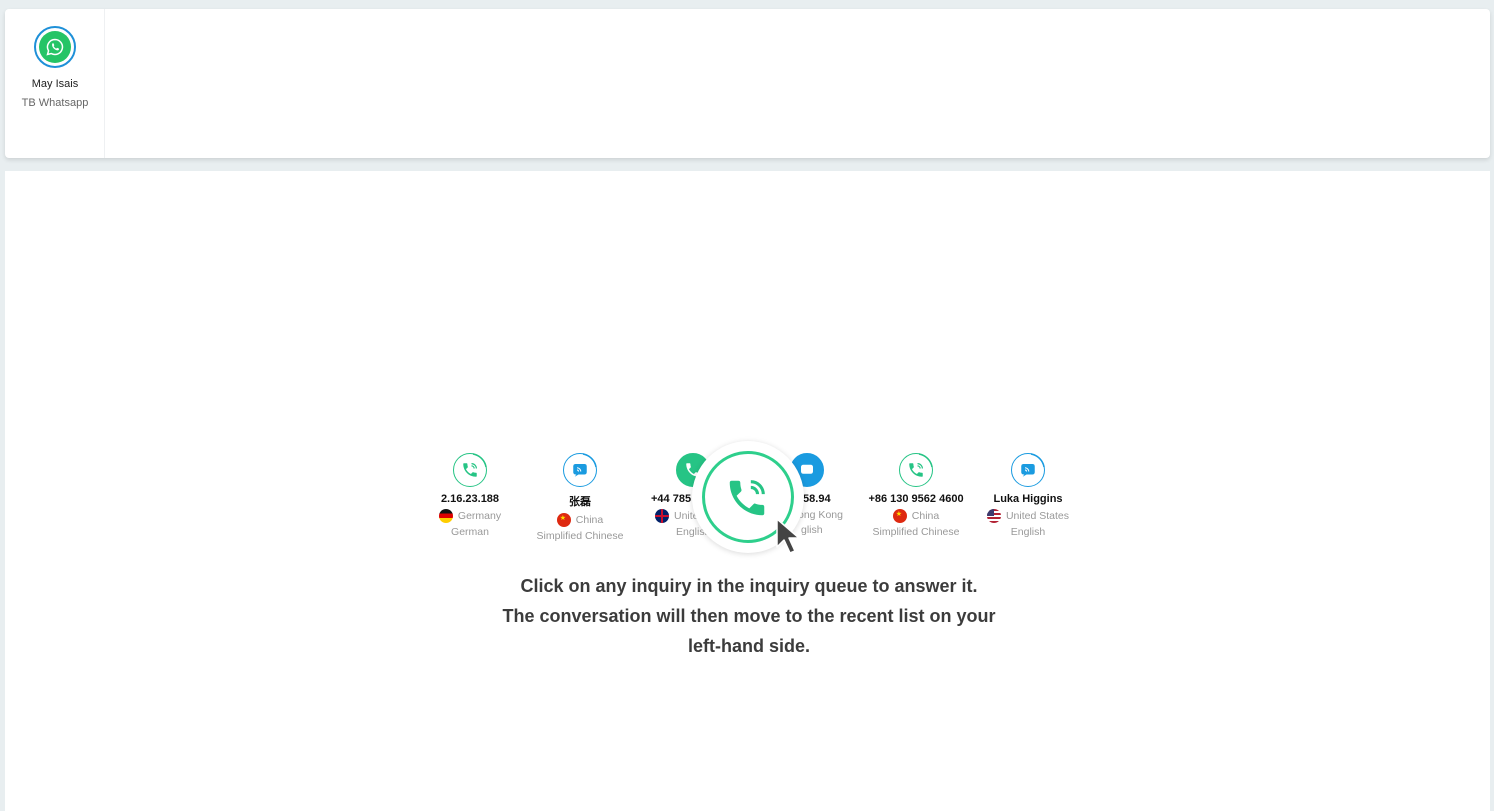 This screenshot has height=811, width=1494. I want to click on instruction-line-3: left-hand side., so click(748, 646).